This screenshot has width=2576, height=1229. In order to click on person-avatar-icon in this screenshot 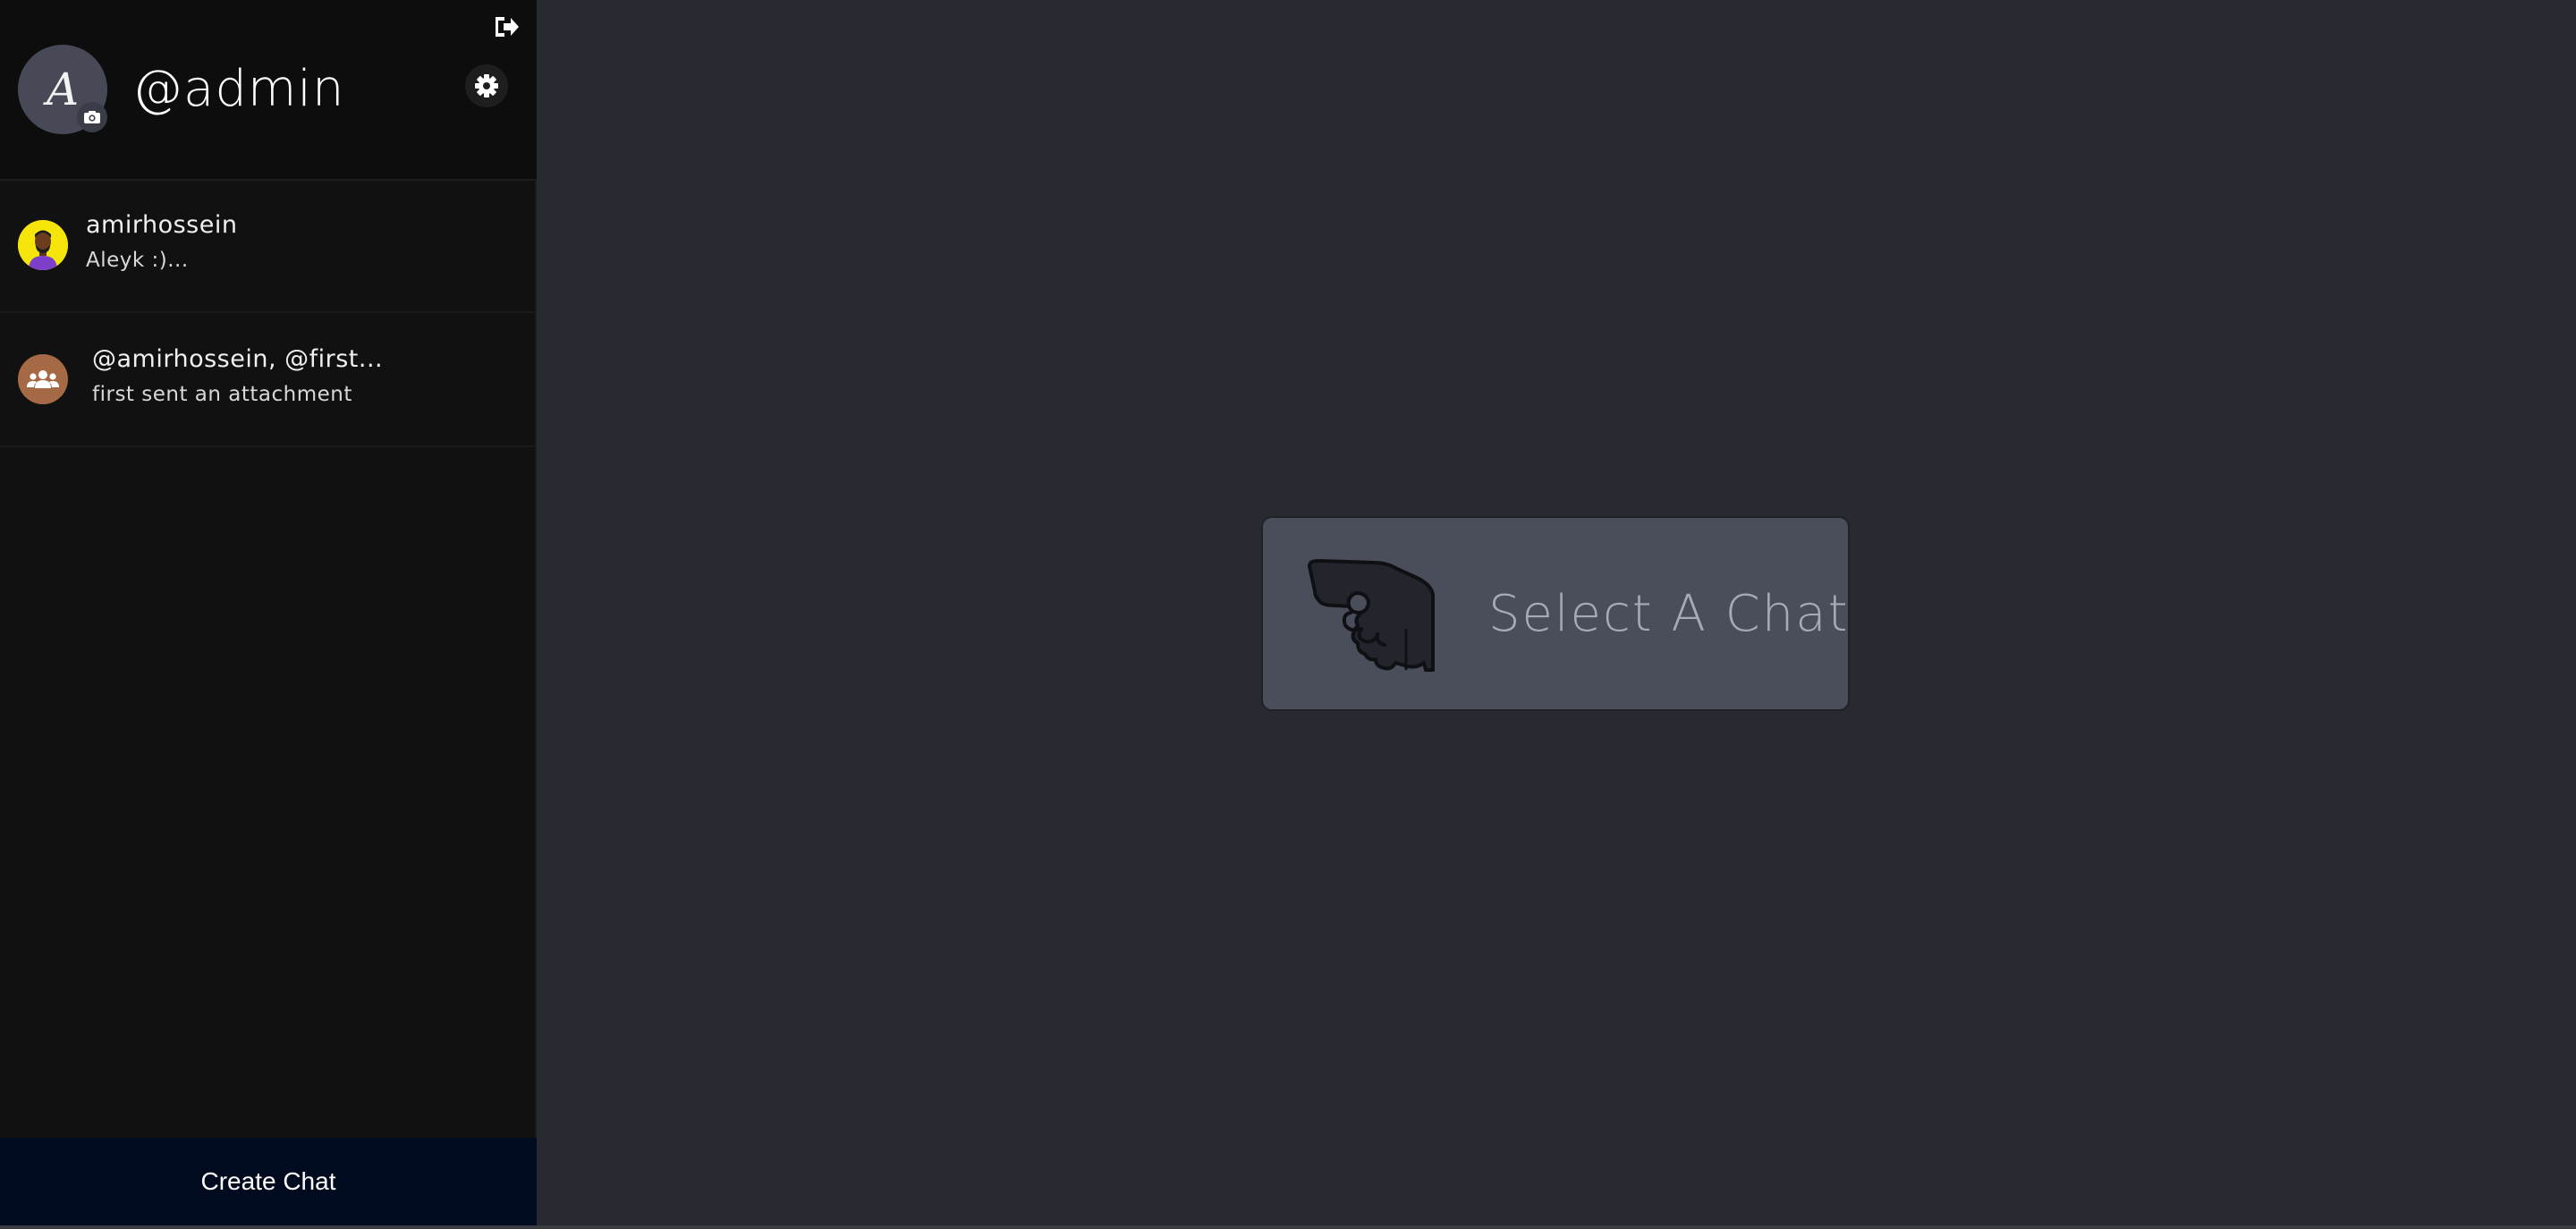, I will do `click(43, 245)`.